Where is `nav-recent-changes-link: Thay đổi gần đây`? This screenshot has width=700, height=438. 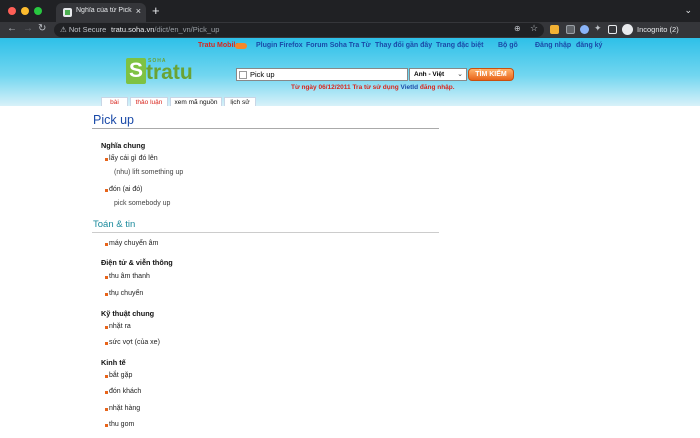 nav-recent-changes-link: Thay đổi gần đây is located at coordinates (403, 45).